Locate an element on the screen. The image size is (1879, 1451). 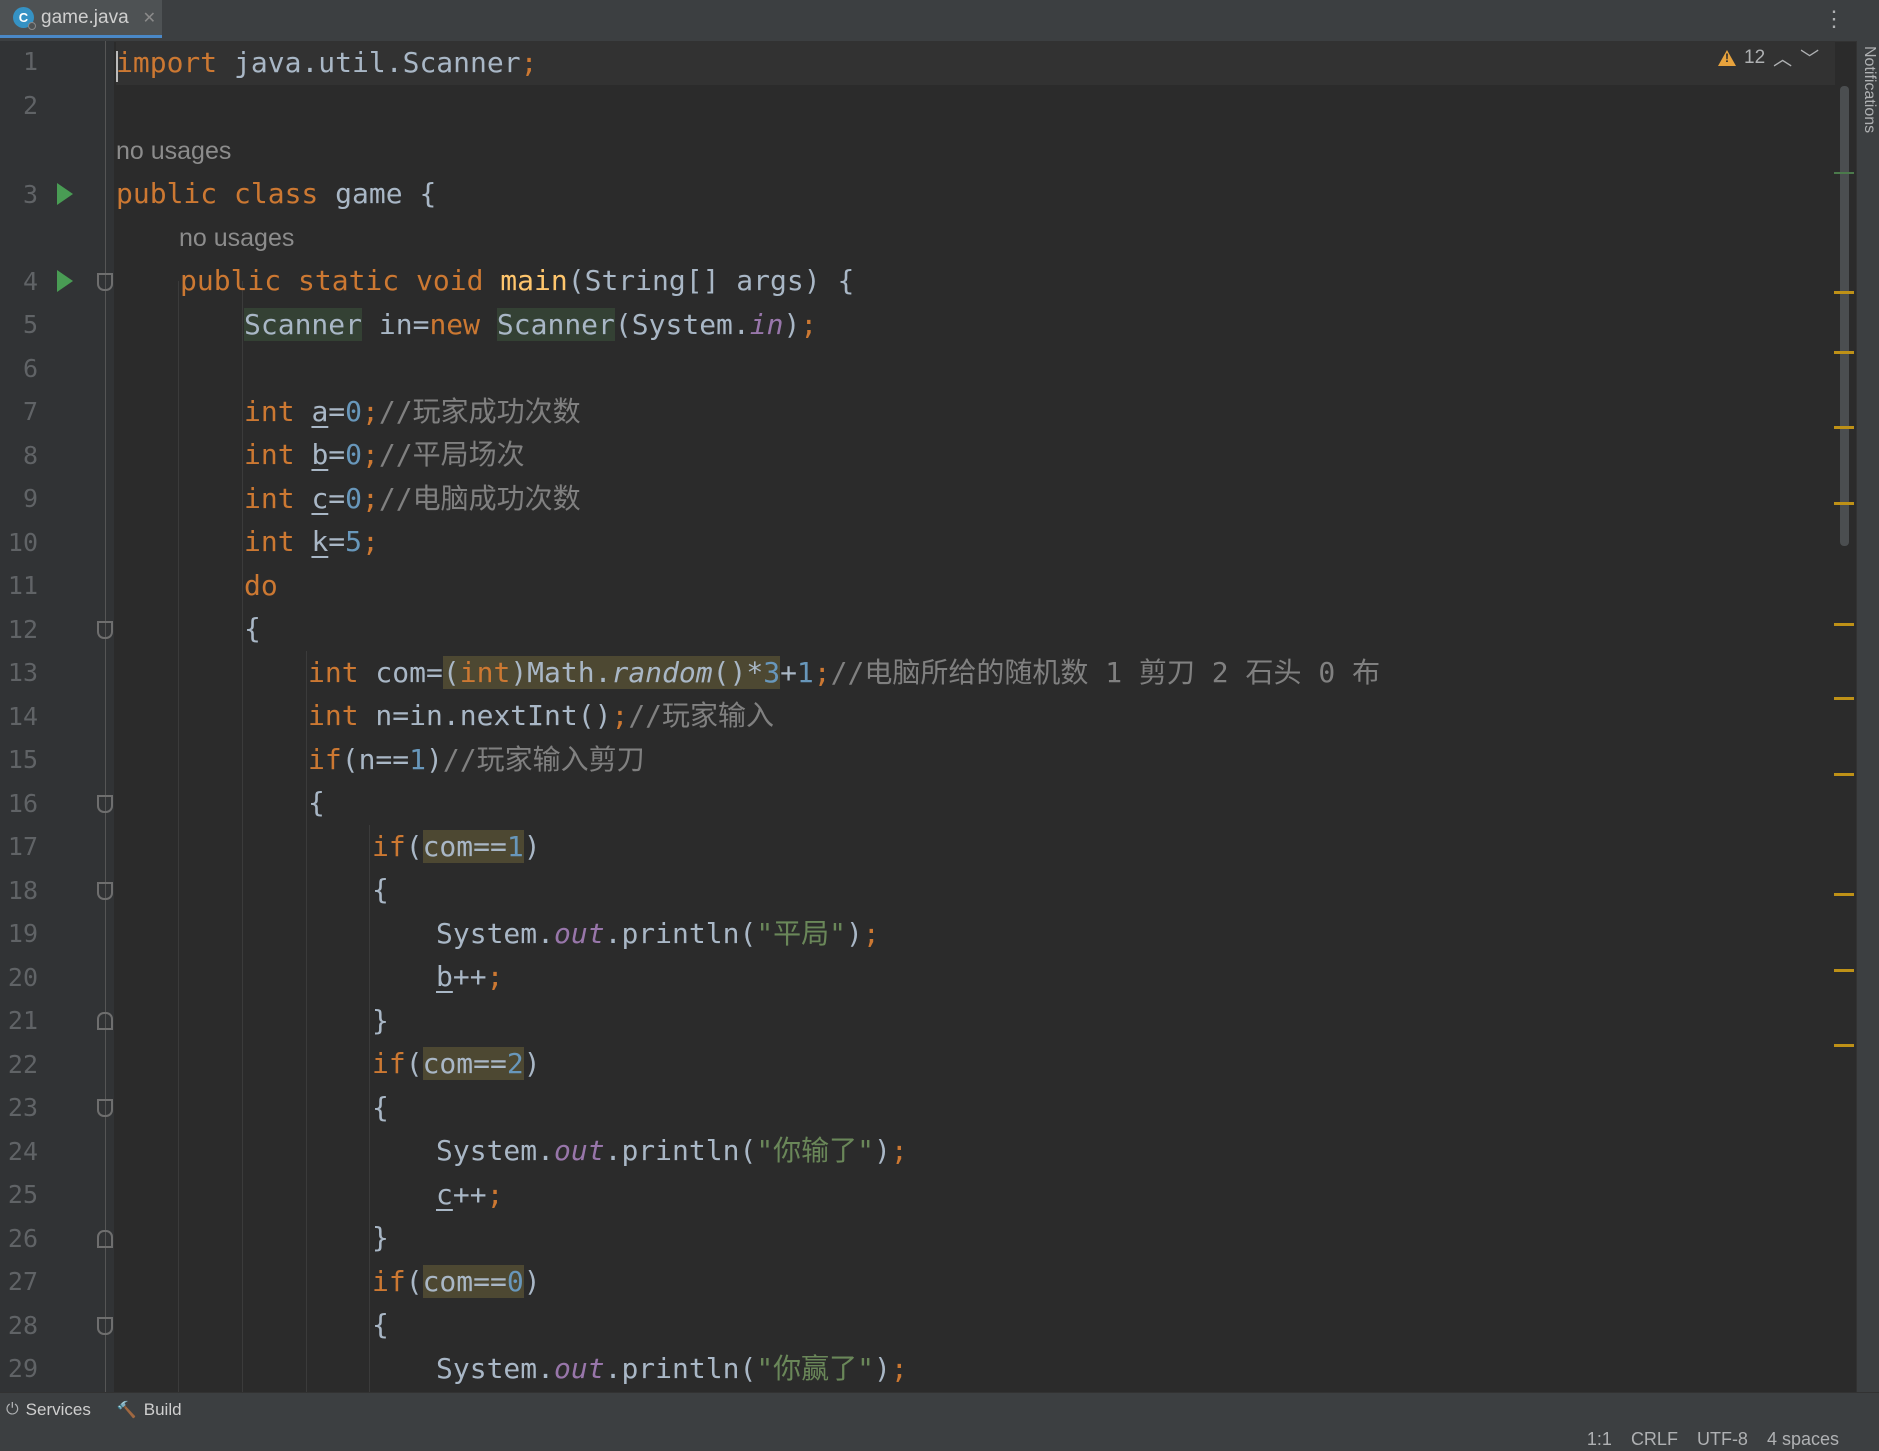
line-number: 3 is located at coordinates (30, 194).